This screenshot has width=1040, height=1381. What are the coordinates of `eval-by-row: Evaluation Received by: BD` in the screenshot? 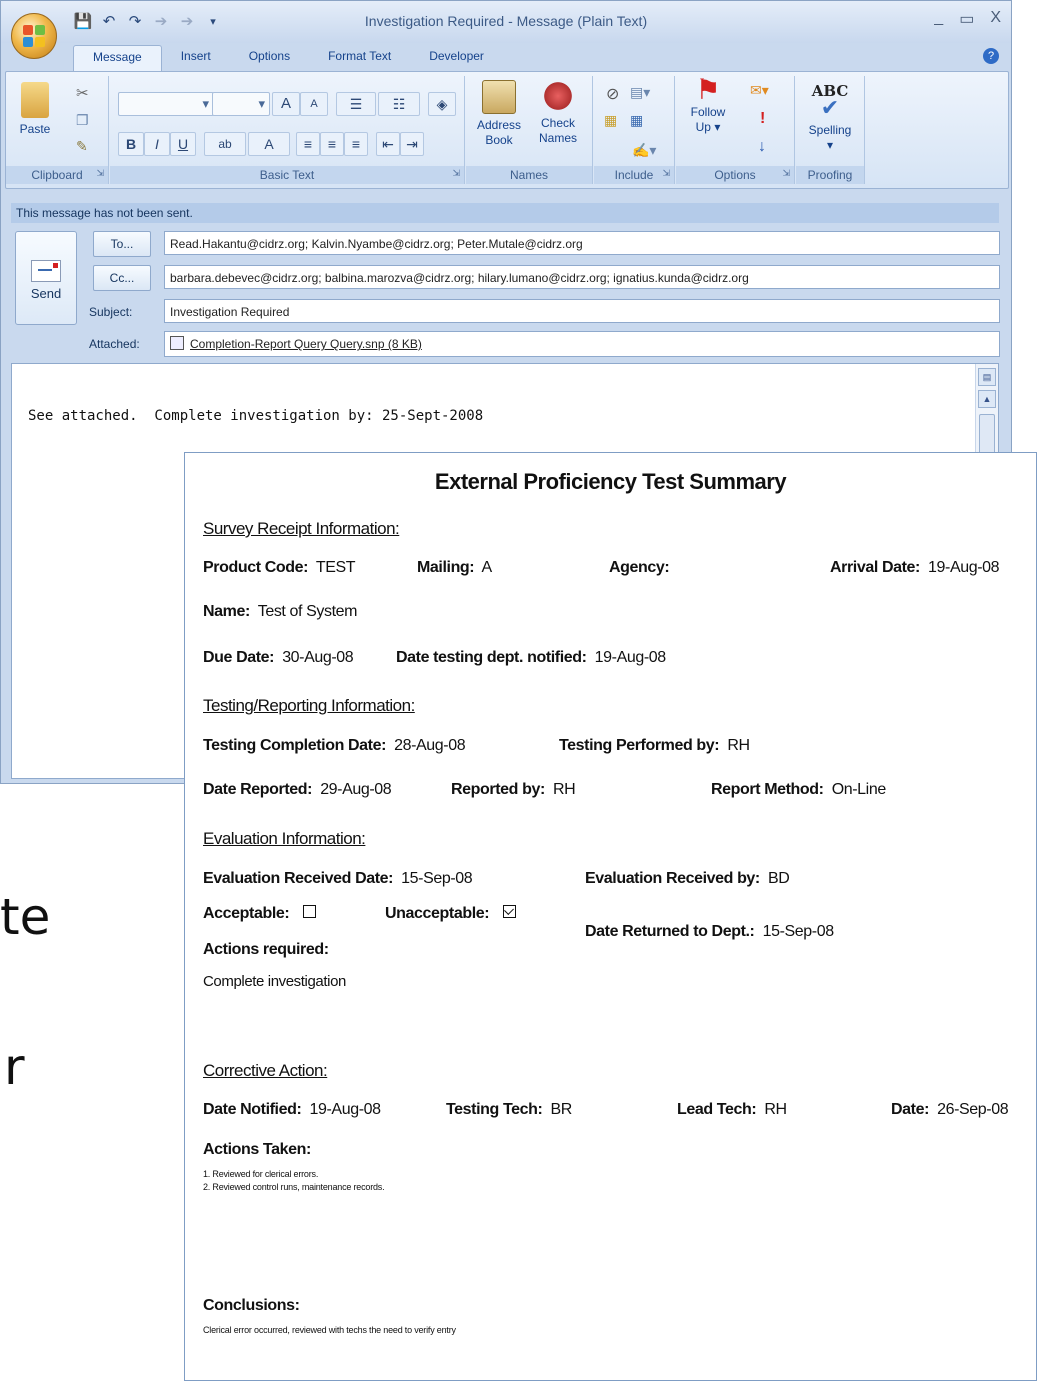 It's located at (687, 878).